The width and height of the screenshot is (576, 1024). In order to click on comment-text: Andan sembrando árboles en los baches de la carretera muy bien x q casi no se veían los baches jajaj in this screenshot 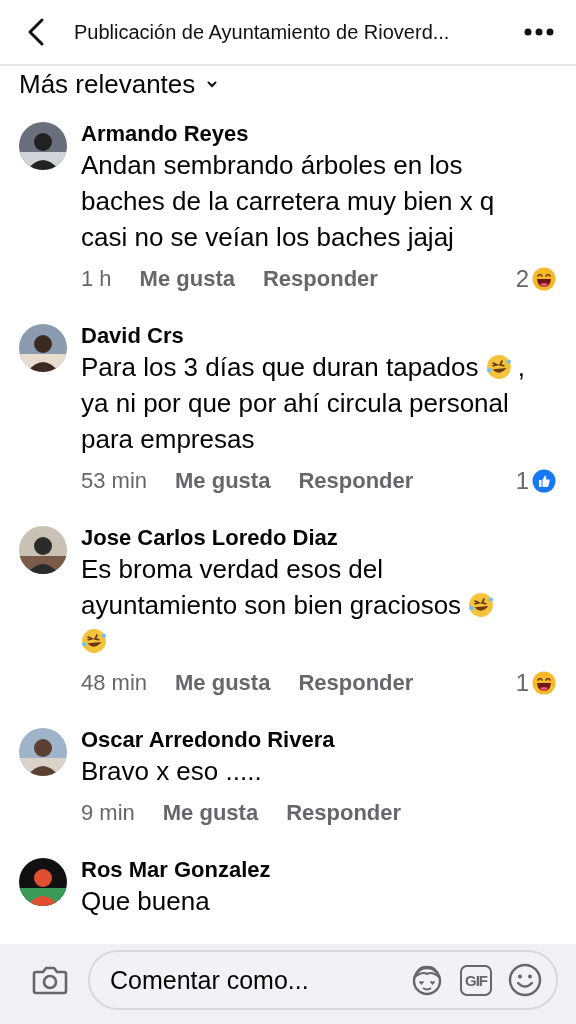, I will do `click(288, 201)`.